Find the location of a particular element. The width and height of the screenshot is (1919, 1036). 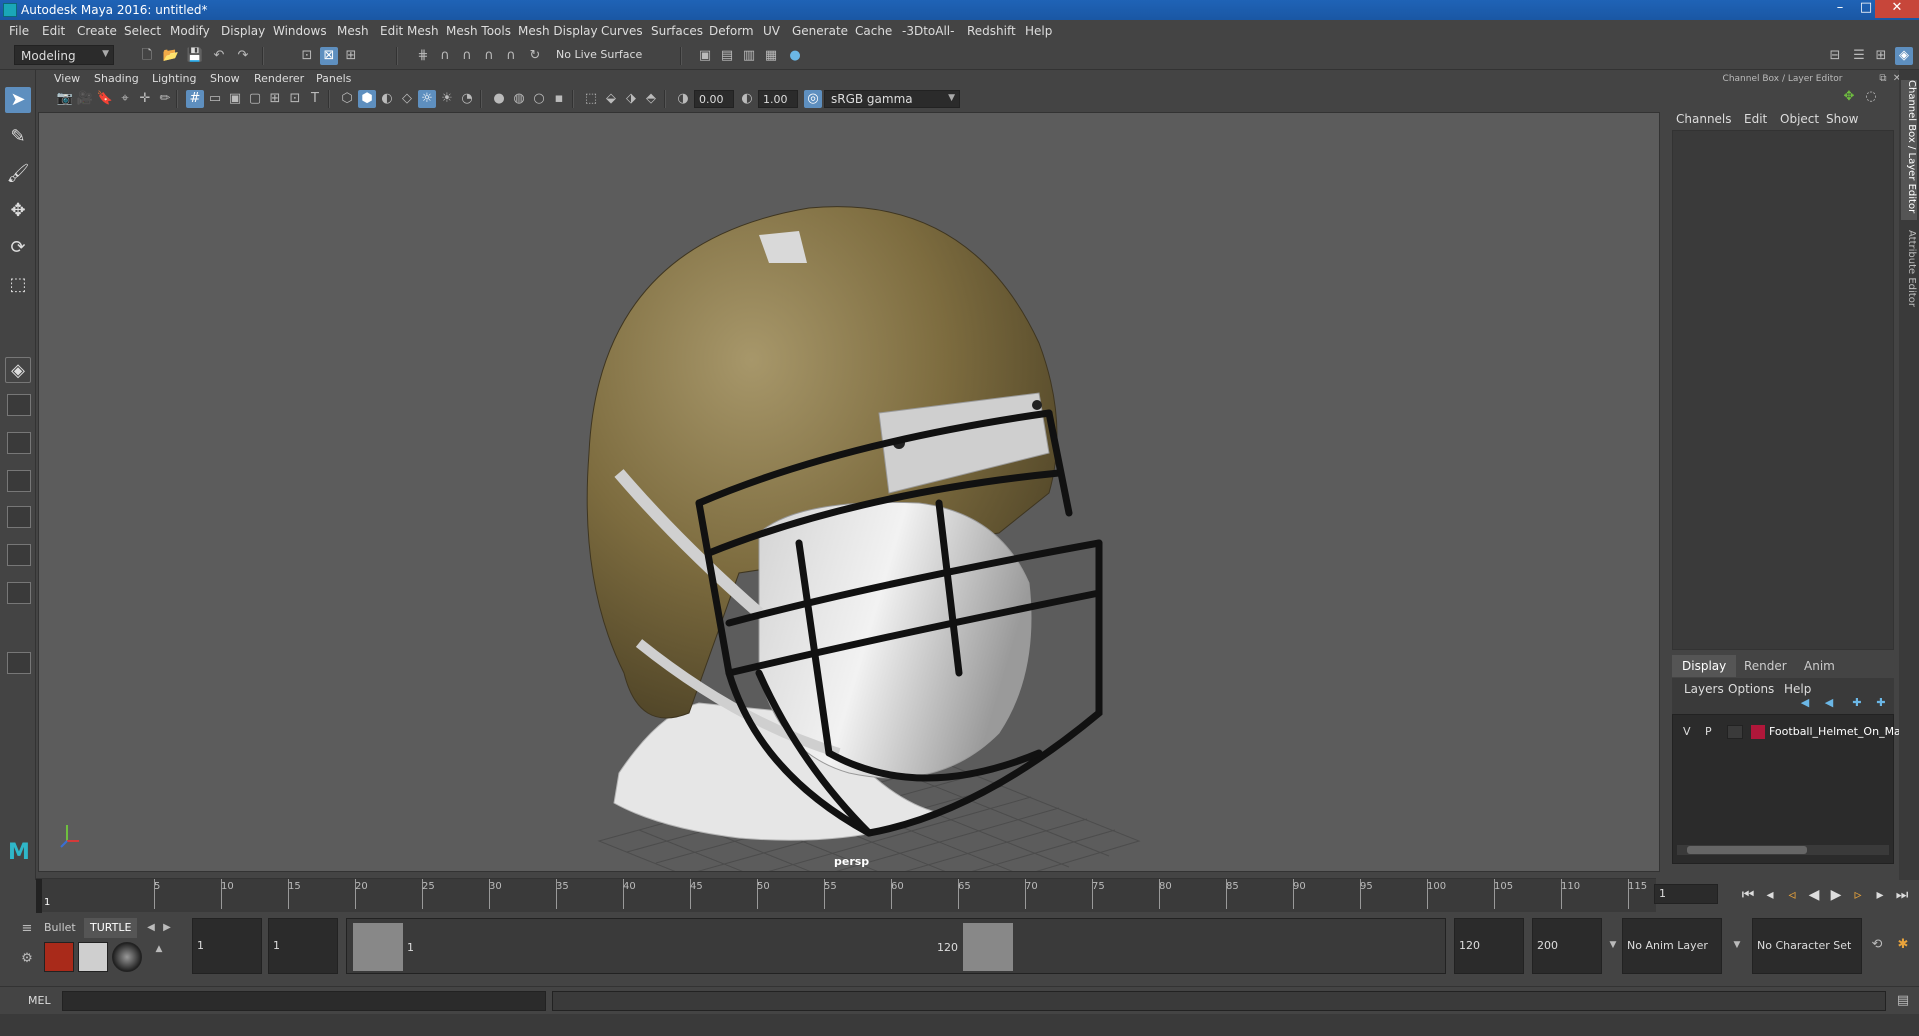

persp-hypershade-layout-icon is located at coordinates (19, 517).